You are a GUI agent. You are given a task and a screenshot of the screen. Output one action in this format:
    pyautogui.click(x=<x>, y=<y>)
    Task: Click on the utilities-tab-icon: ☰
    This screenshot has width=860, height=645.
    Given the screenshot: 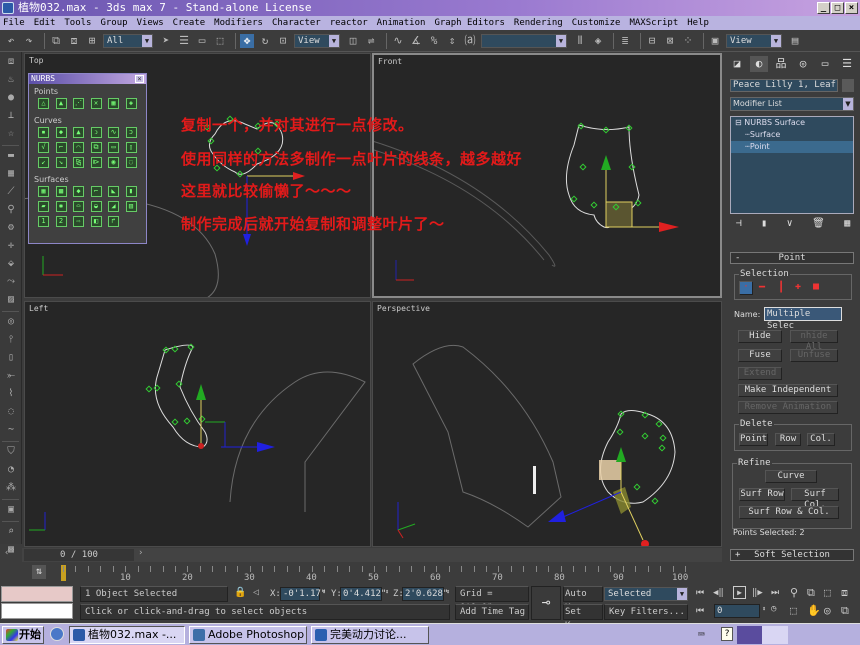 What is the action you would take?
    pyautogui.click(x=847, y=64)
    